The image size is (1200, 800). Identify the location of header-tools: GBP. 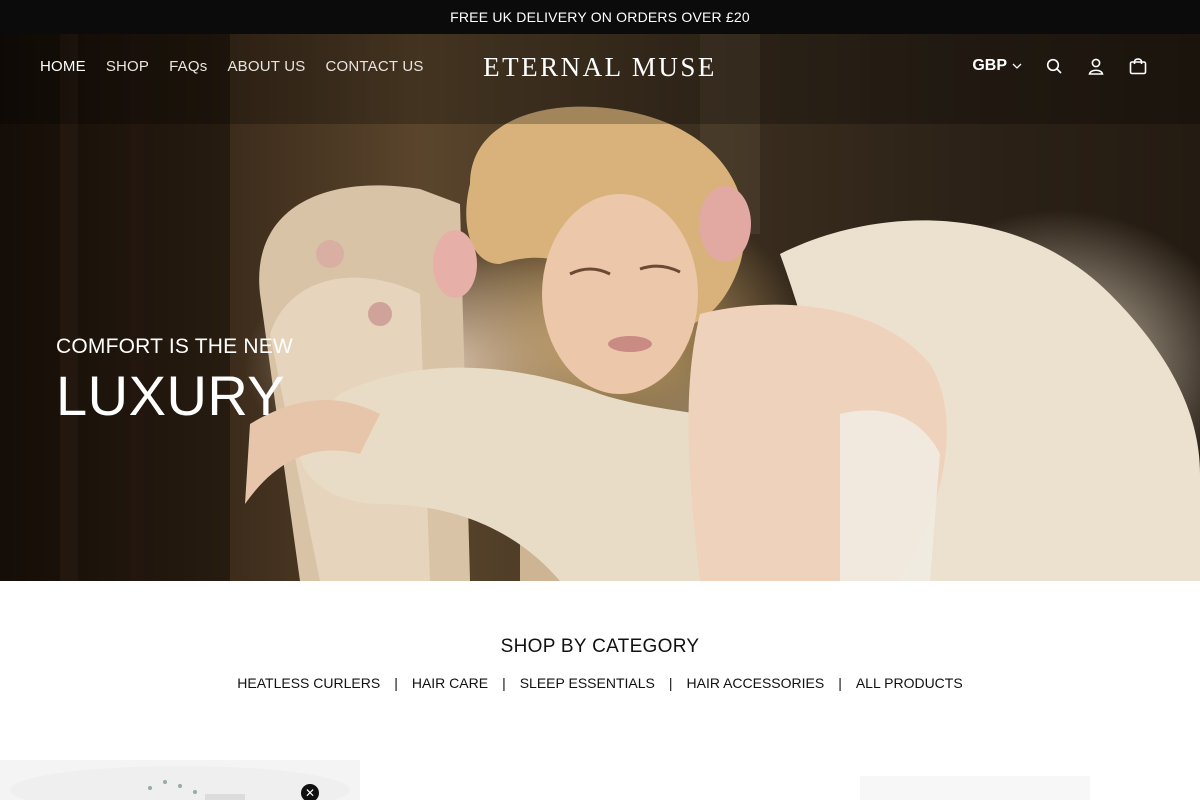
(1060, 66).